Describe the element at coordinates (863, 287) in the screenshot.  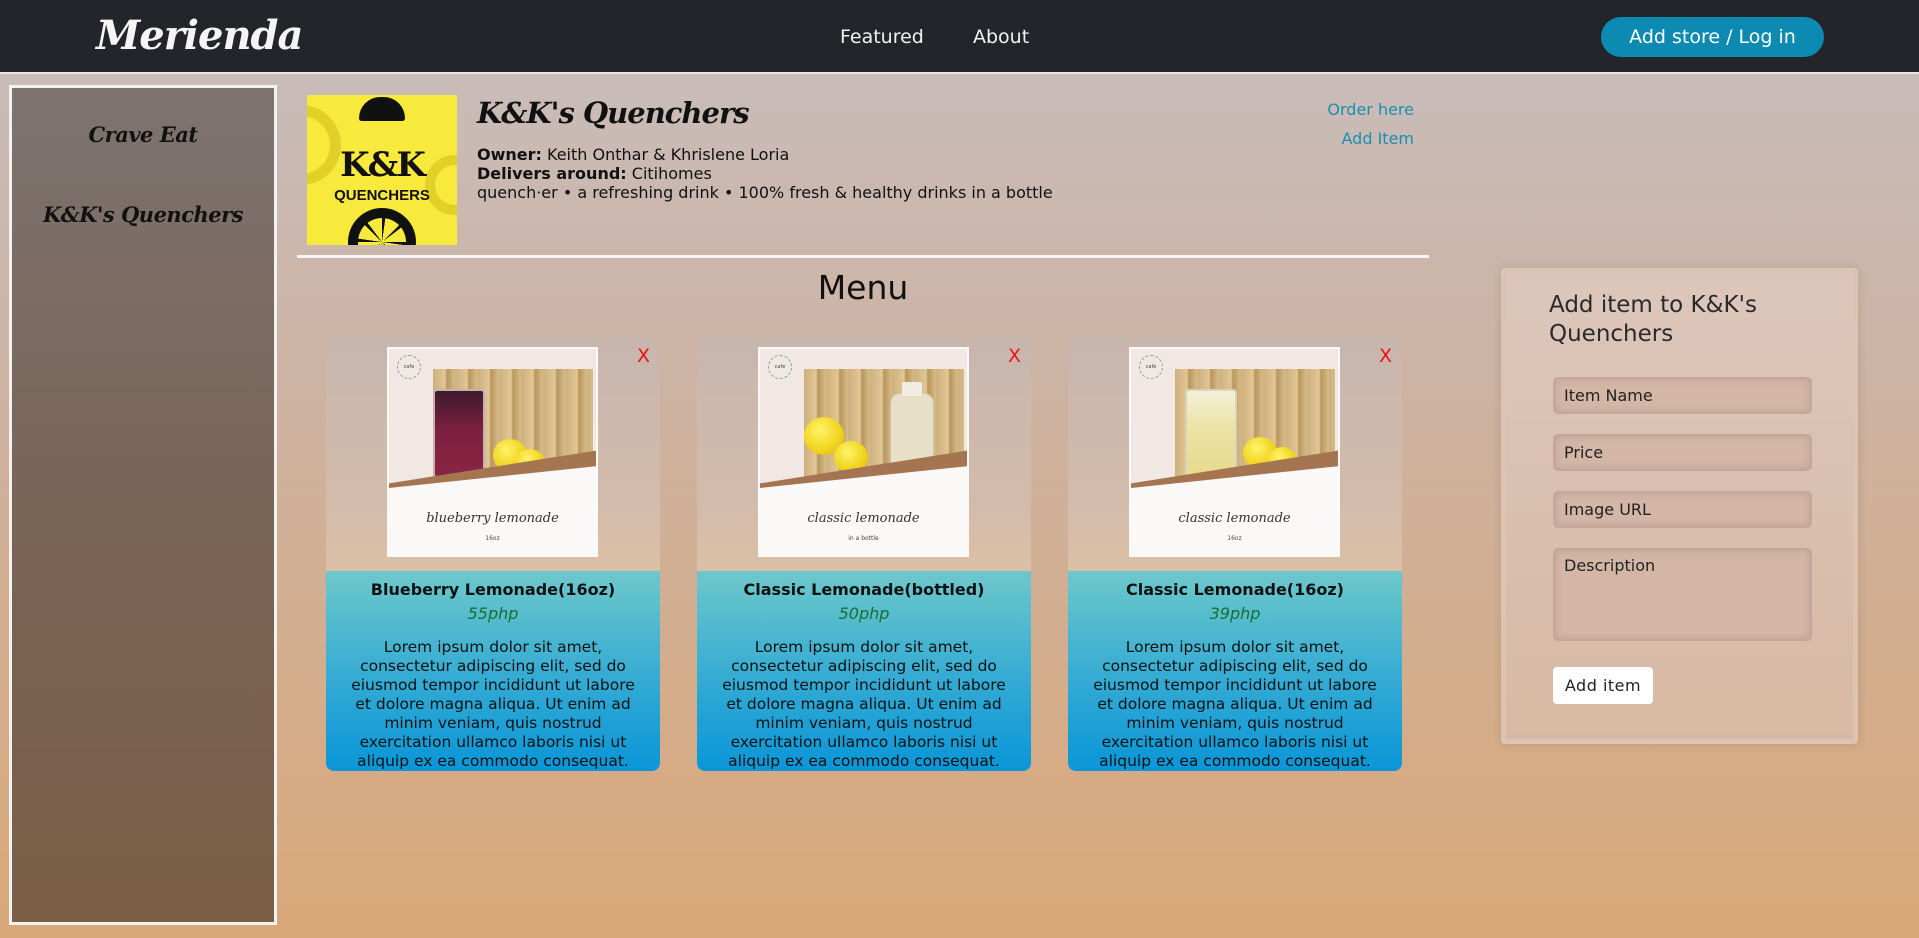
I see `menu-heading: Menu` at that location.